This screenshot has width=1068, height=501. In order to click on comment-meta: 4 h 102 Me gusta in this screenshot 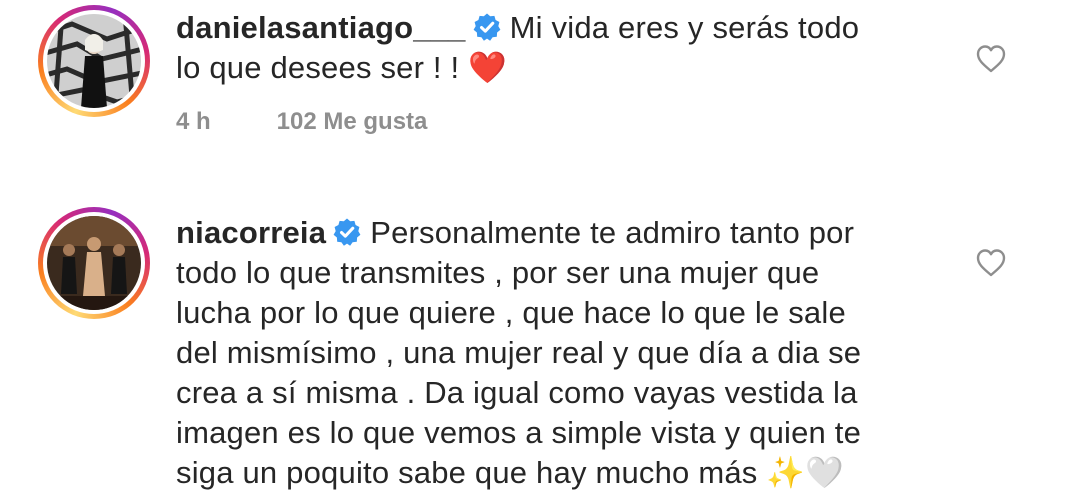, I will do `click(301, 122)`.